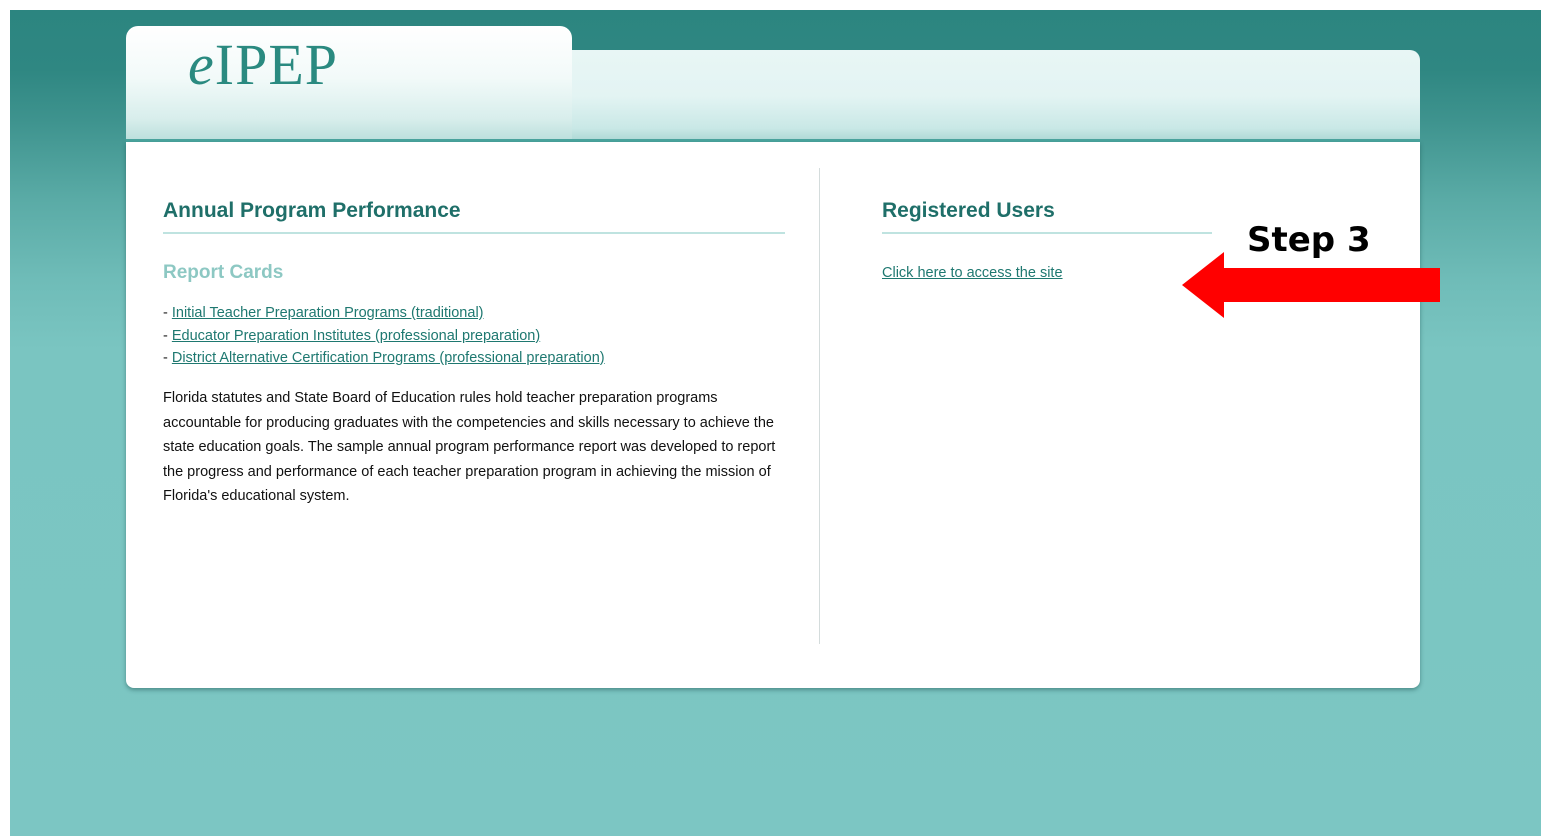 The image size is (1541, 836). I want to click on logo-text: IPEP, so click(276, 64).